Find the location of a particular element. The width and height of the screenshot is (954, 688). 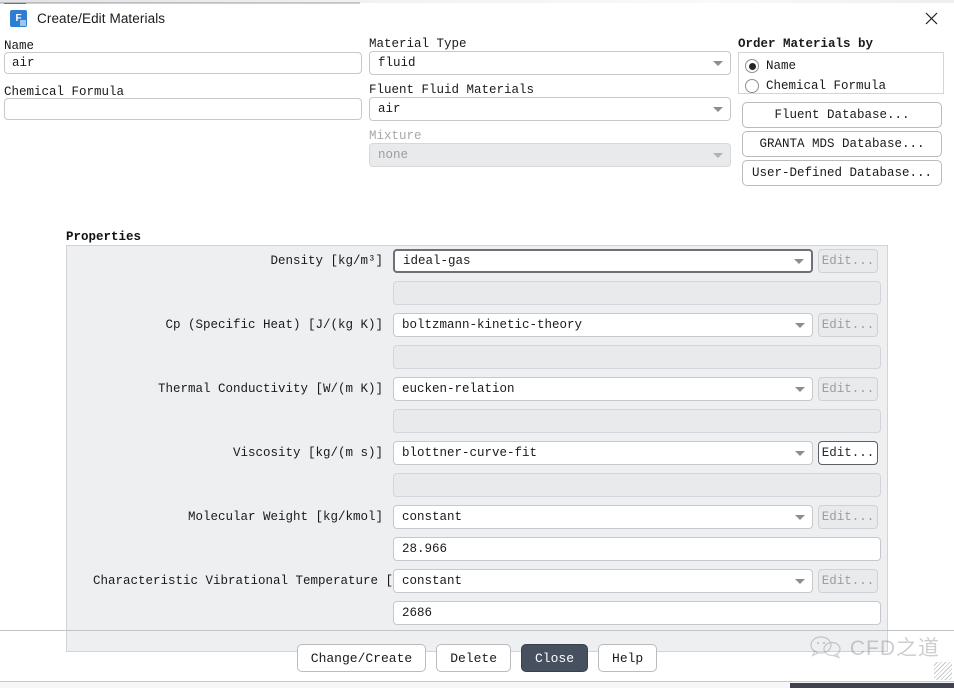

window-title: Create/Edit Materials is located at coordinates (101, 18).